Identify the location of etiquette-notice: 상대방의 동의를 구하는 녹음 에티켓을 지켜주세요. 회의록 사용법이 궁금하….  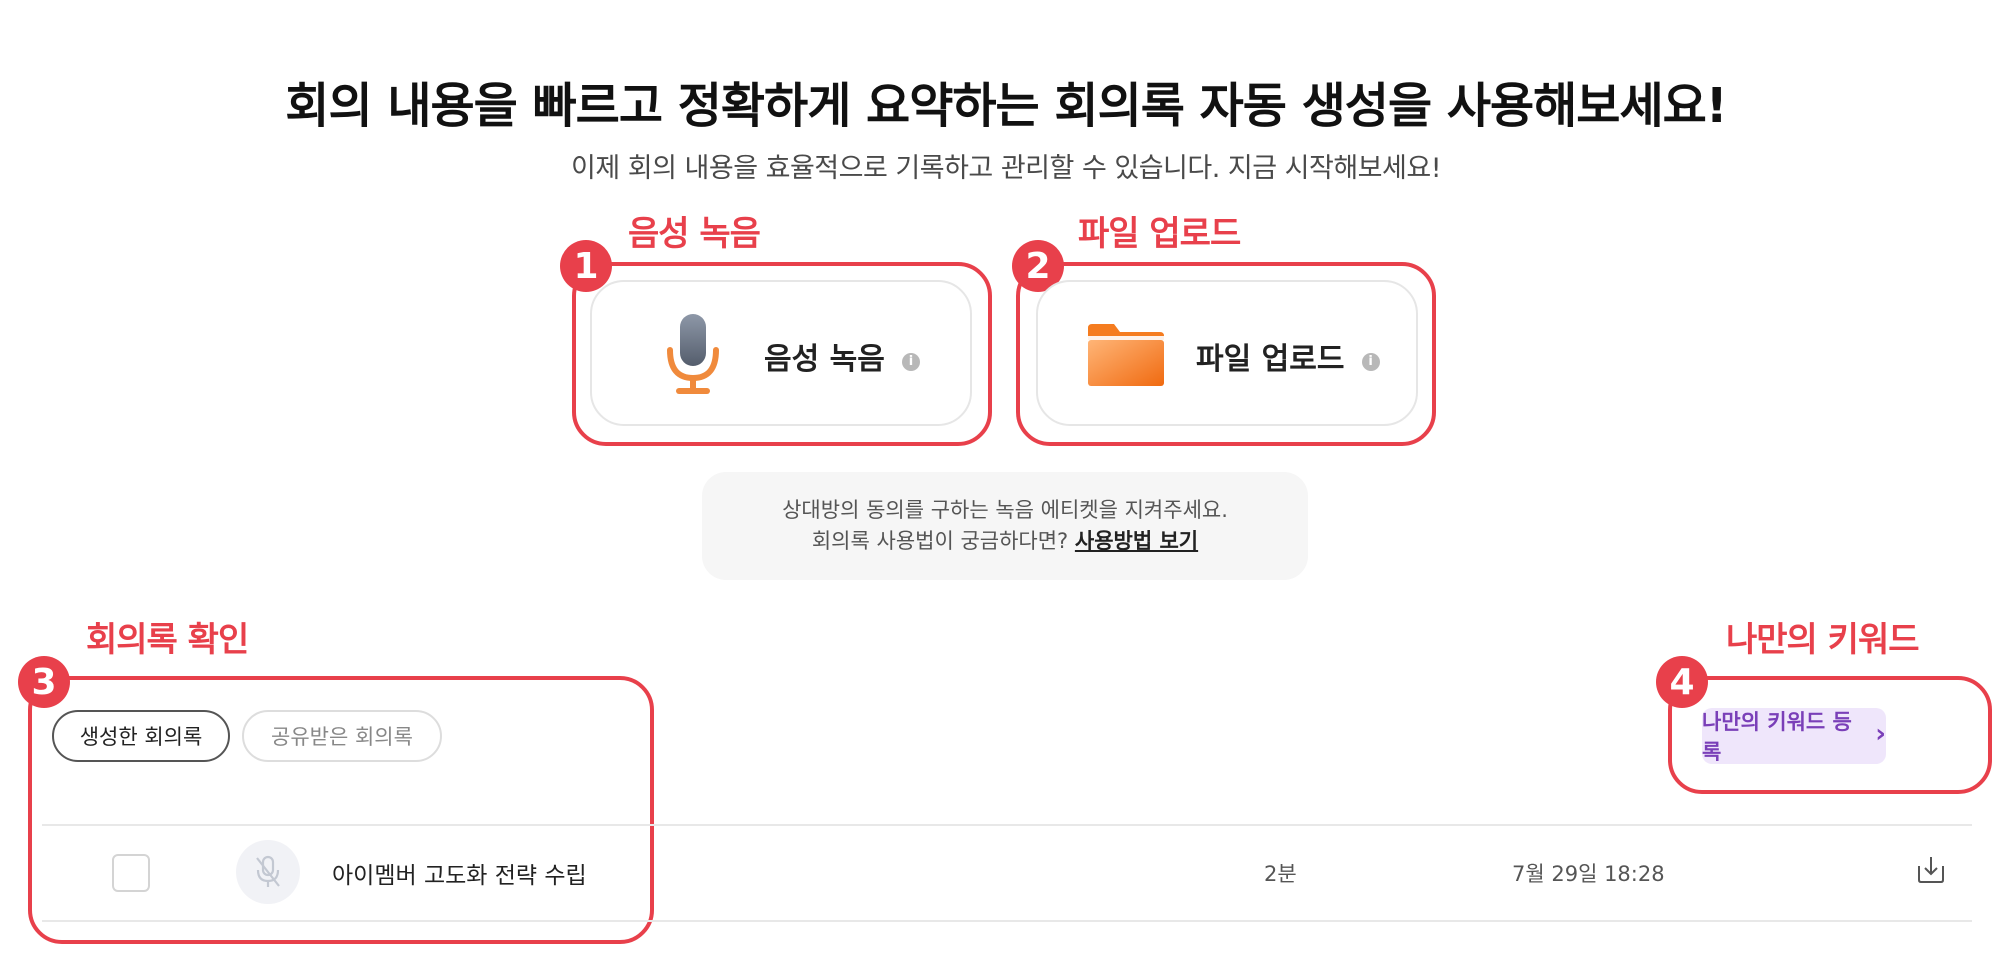
(1005, 526).